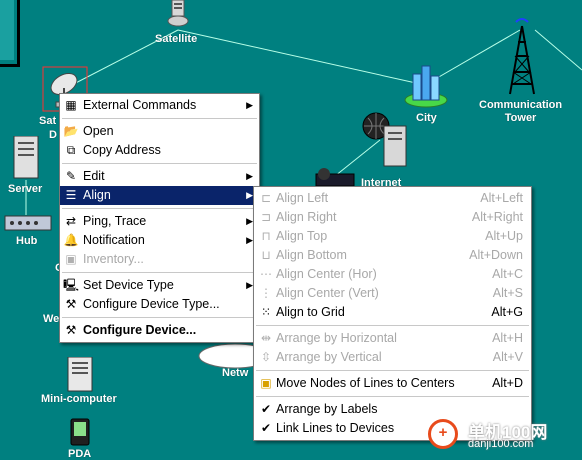  Describe the element at coordinates (25, 189) in the screenshot. I see `server-label: Server` at that location.